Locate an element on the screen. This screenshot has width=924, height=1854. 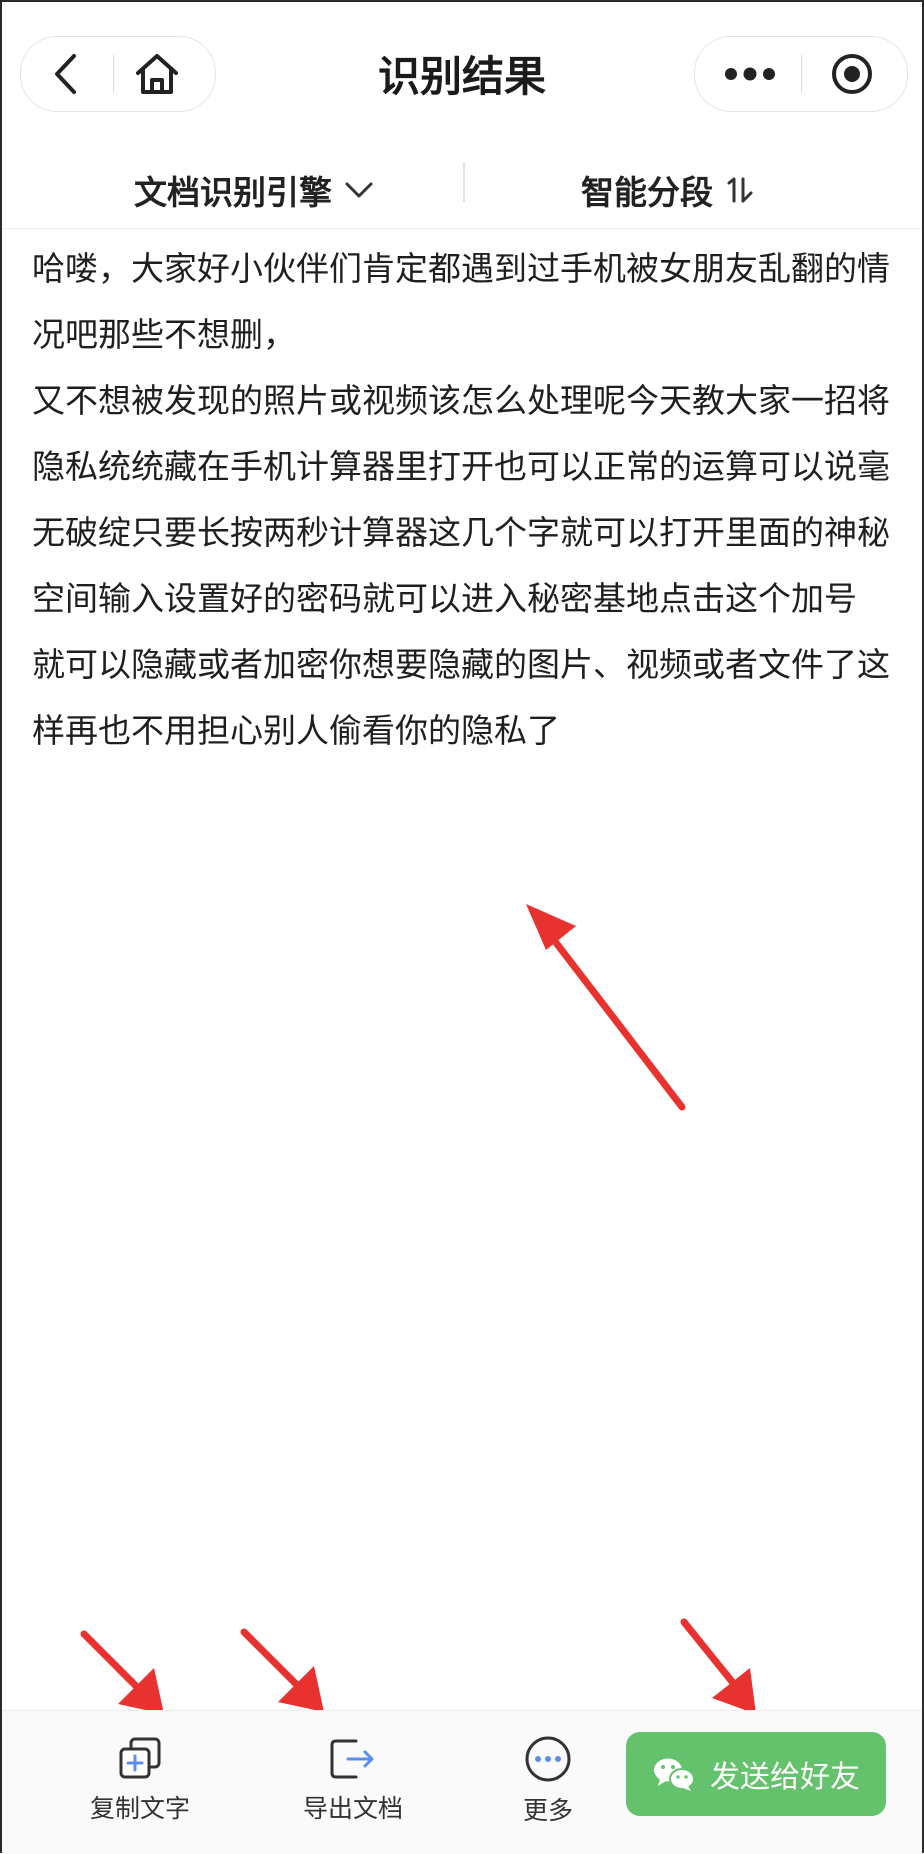
copy-text-label: 复制文字 is located at coordinates (139, 1808).